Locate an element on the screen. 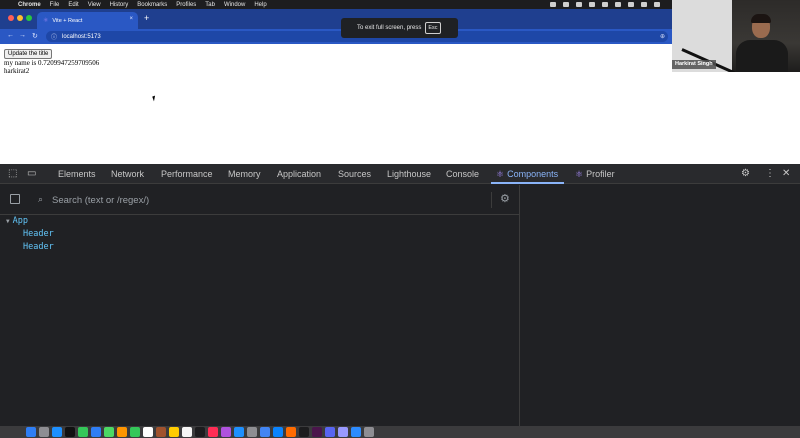 The image size is (800, 438). trash-icon is located at coordinates (369, 432).